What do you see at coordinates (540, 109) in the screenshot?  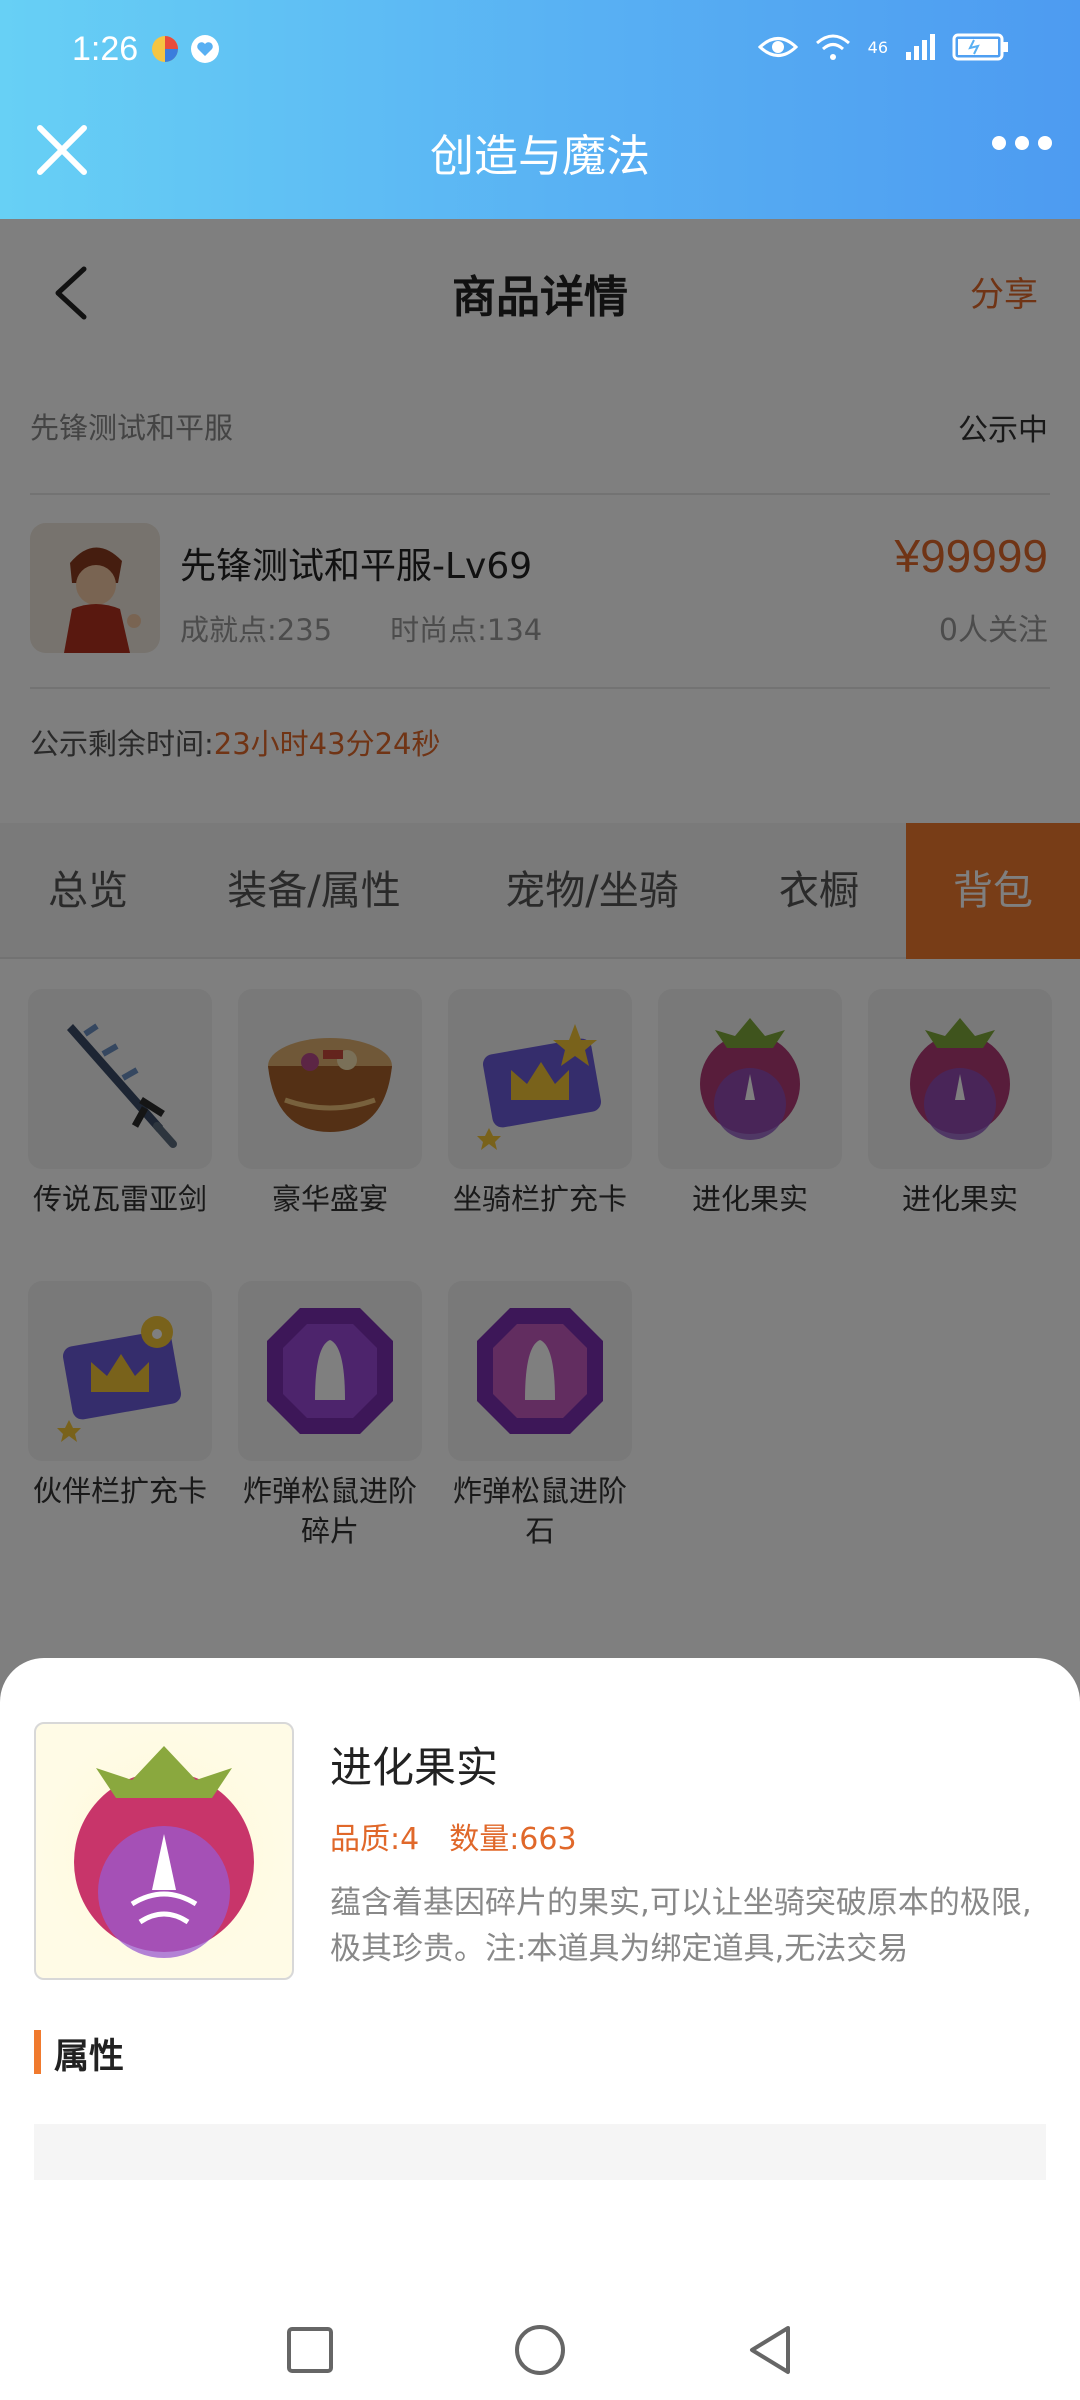 I see `app-top-bar: 1:26 46 创造与魔法` at bounding box center [540, 109].